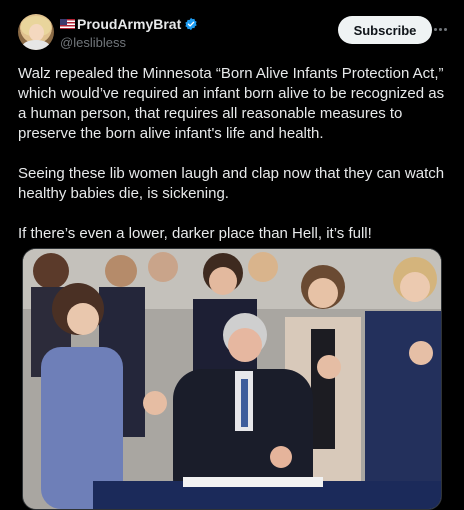 The height and width of the screenshot is (510, 464). I want to click on display-name-row: ProudArmyBrat, so click(129, 24).